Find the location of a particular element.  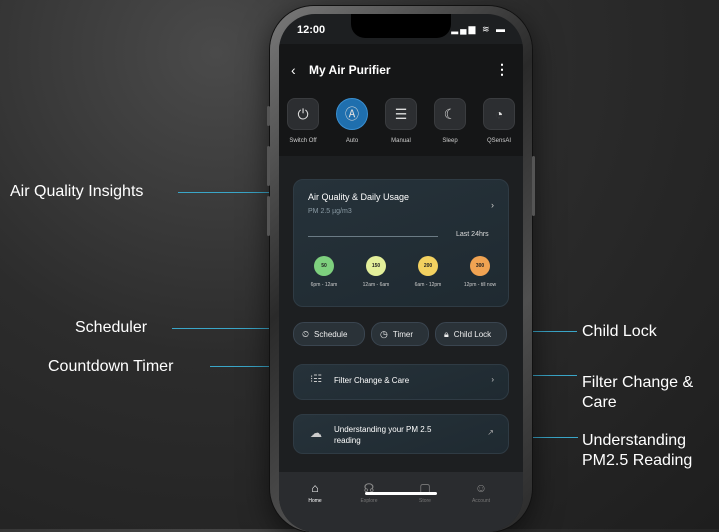

filter-icon: ⁝☷ is located at coordinates (316, 379).